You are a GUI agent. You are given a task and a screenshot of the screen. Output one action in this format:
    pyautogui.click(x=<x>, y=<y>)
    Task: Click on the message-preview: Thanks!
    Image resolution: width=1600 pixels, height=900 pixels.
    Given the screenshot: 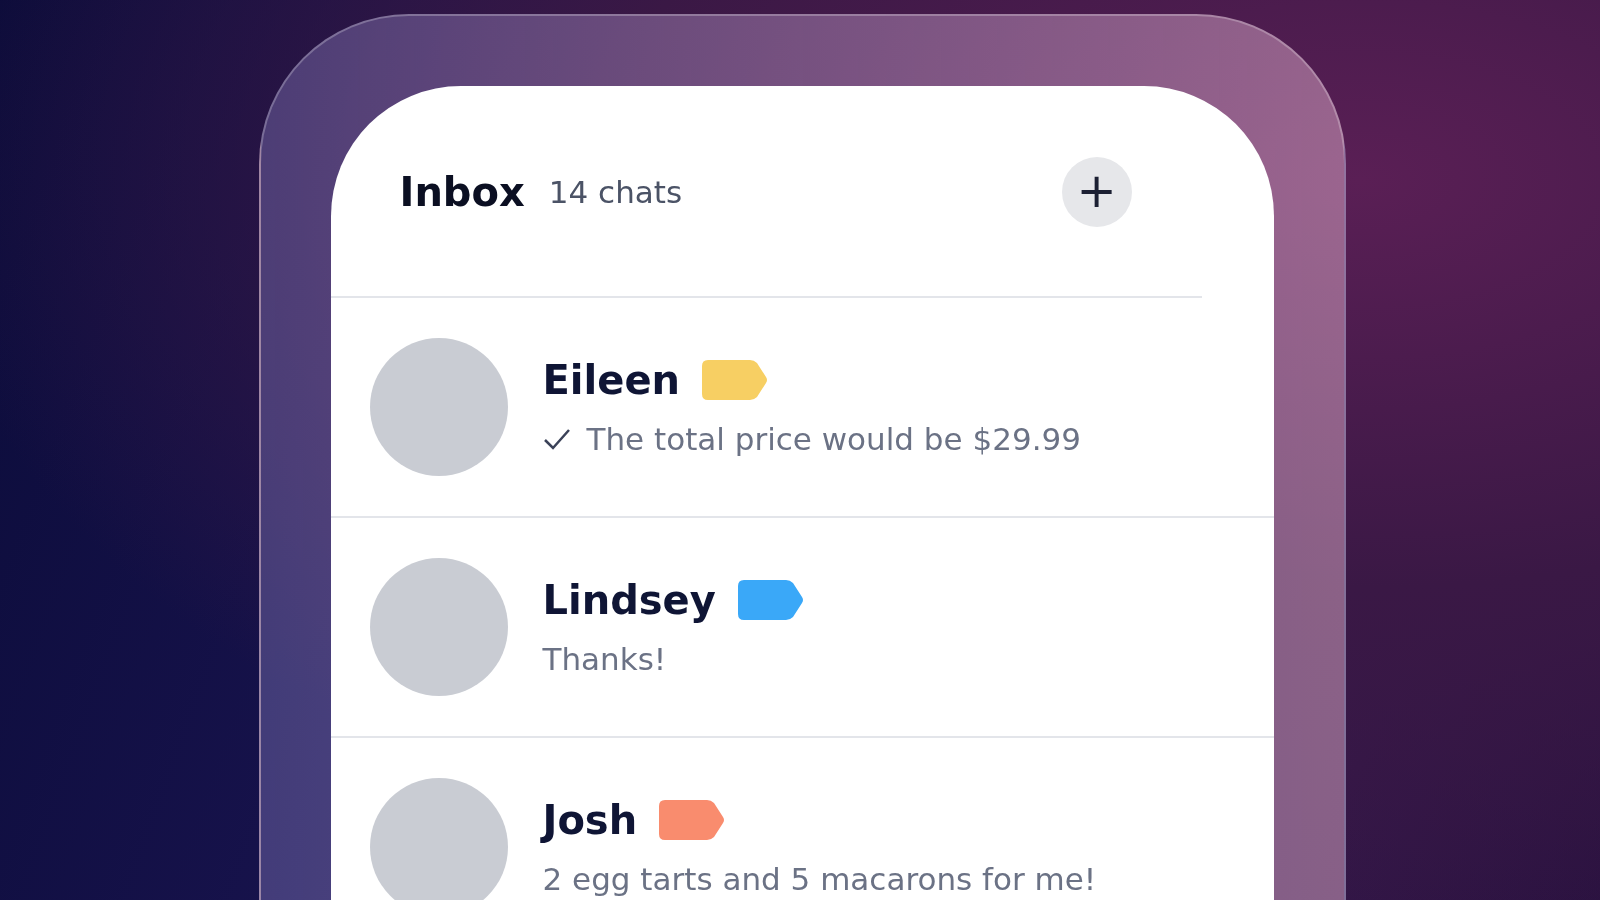 What is the action you would take?
    pyautogui.click(x=604, y=659)
    